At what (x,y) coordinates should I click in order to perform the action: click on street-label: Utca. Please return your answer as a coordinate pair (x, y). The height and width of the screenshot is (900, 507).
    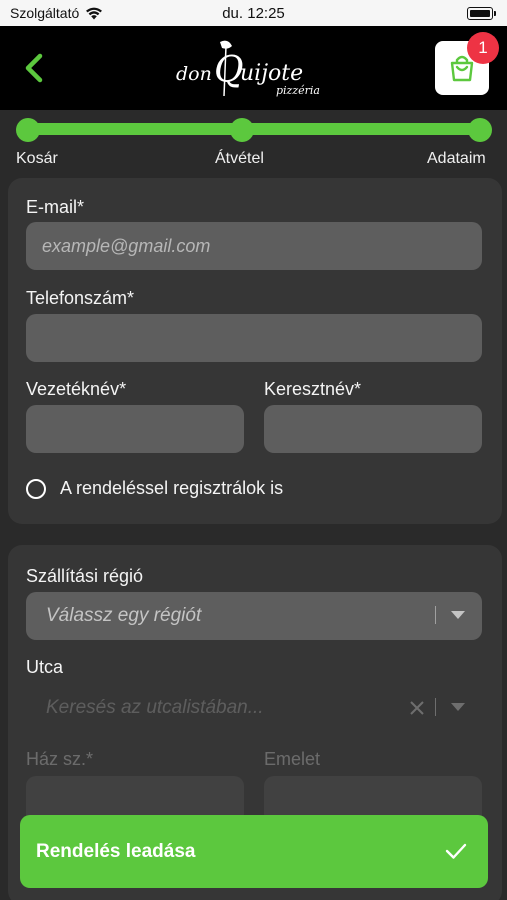
    Looking at the image, I should click on (45, 667).